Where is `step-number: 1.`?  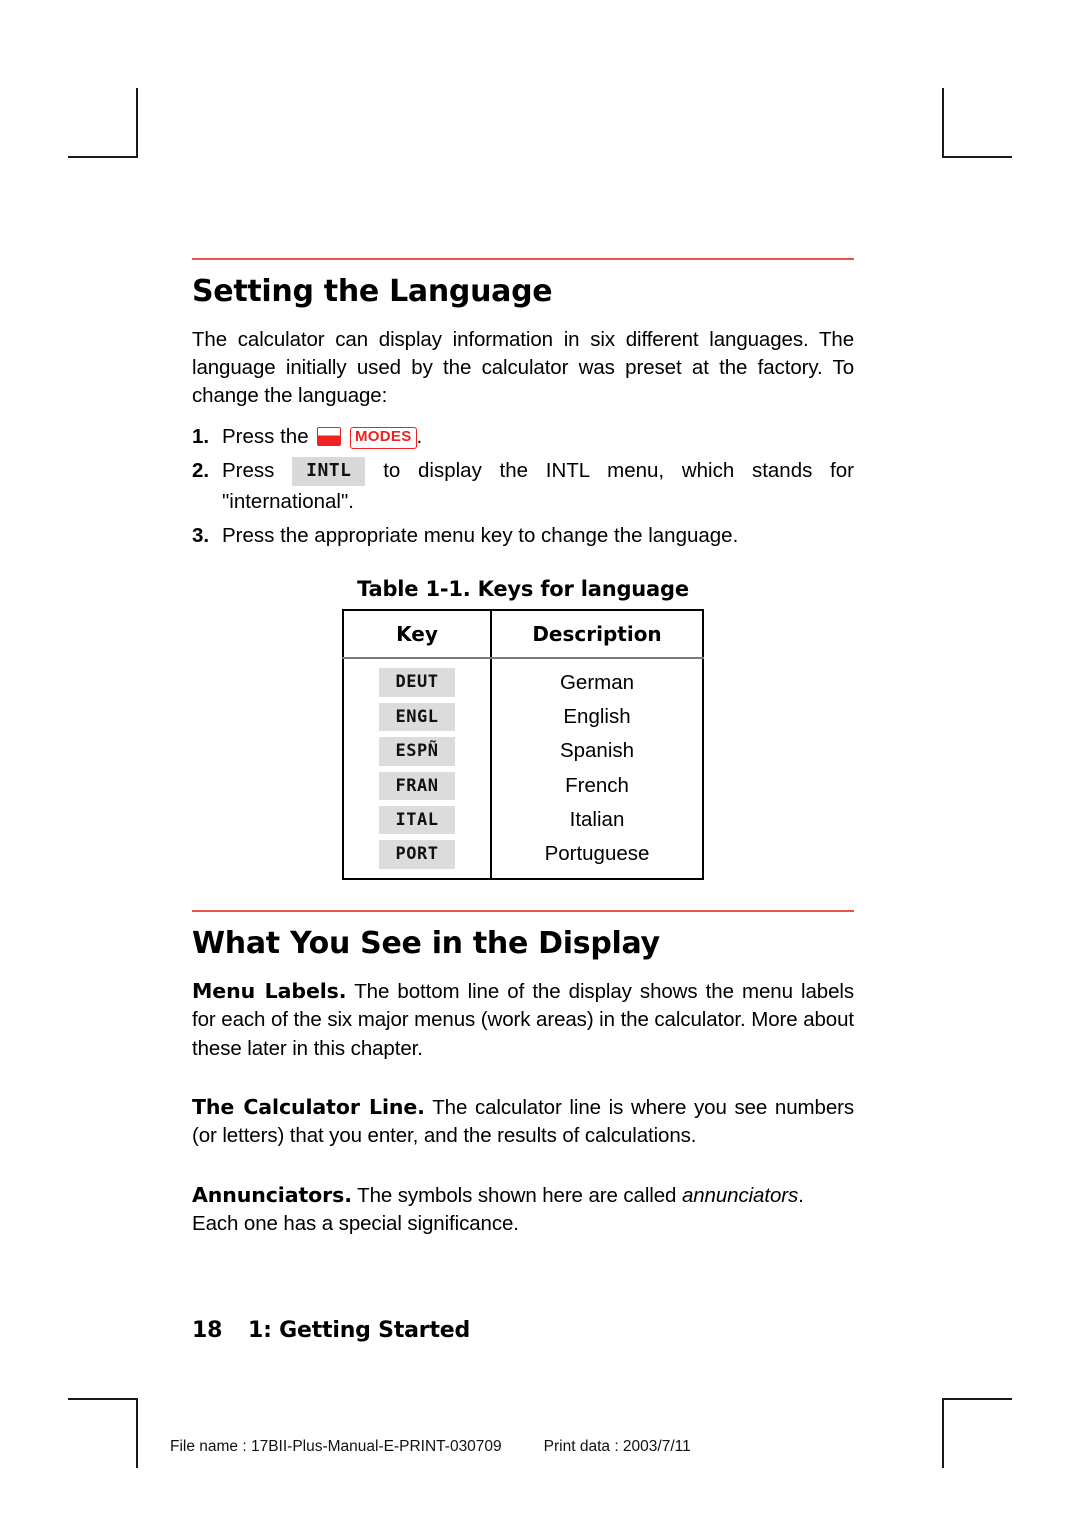
step-number: 1. is located at coordinates (201, 437).